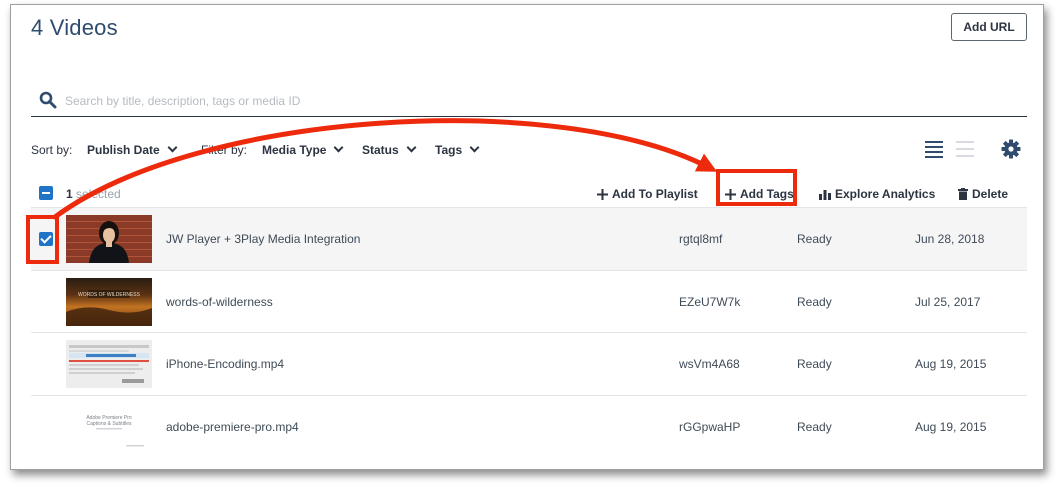  What do you see at coordinates (990, 194) in the screenshot?
I see `delete-label: Delete` at bounding box center [990, 194].